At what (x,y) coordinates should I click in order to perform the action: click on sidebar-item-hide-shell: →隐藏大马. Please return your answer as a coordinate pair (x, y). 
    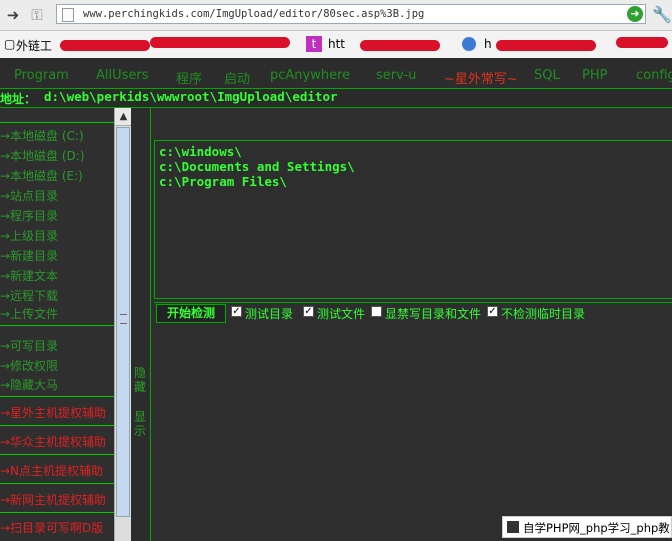
    Looking at the image, I should click on (29, 384).